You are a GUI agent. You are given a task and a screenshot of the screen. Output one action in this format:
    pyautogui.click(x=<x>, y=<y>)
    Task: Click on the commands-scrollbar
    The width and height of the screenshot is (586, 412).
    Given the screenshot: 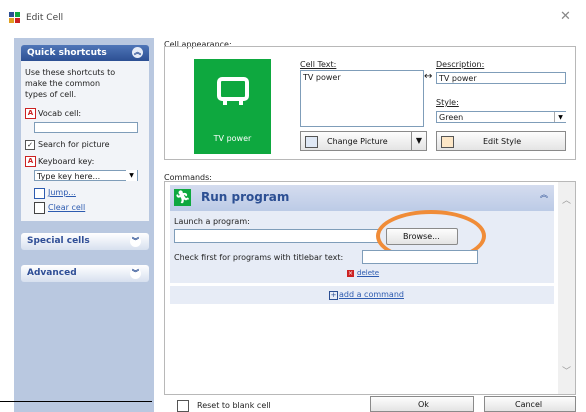 What is the action you would take?
    pyautogui.click(x=566, y=288)
    